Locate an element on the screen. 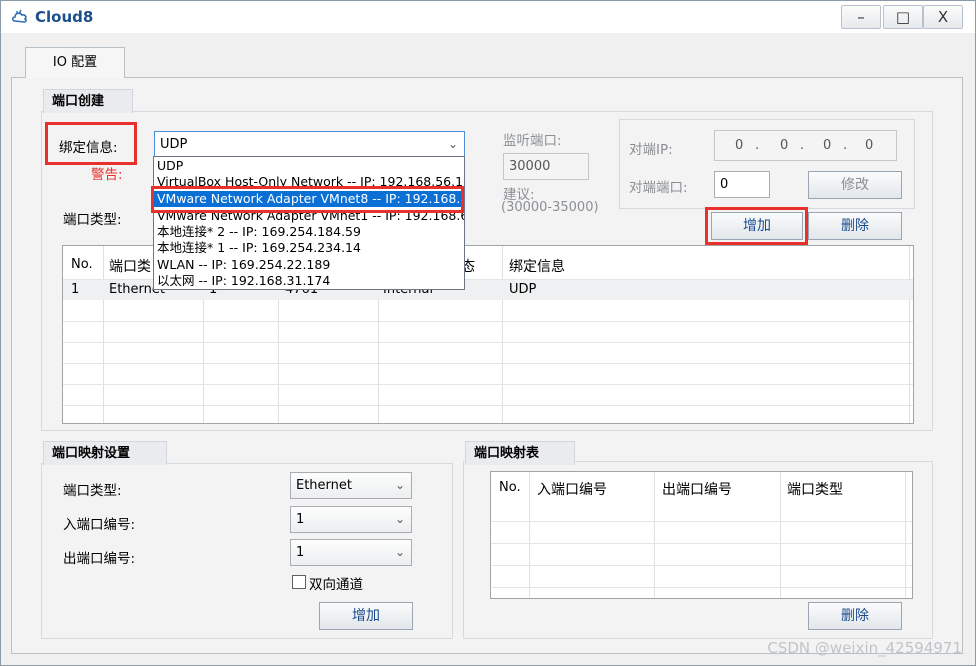 The image size is (976, 666). bind-info-label: 绑定信息: is located at coordinates (88, 148).